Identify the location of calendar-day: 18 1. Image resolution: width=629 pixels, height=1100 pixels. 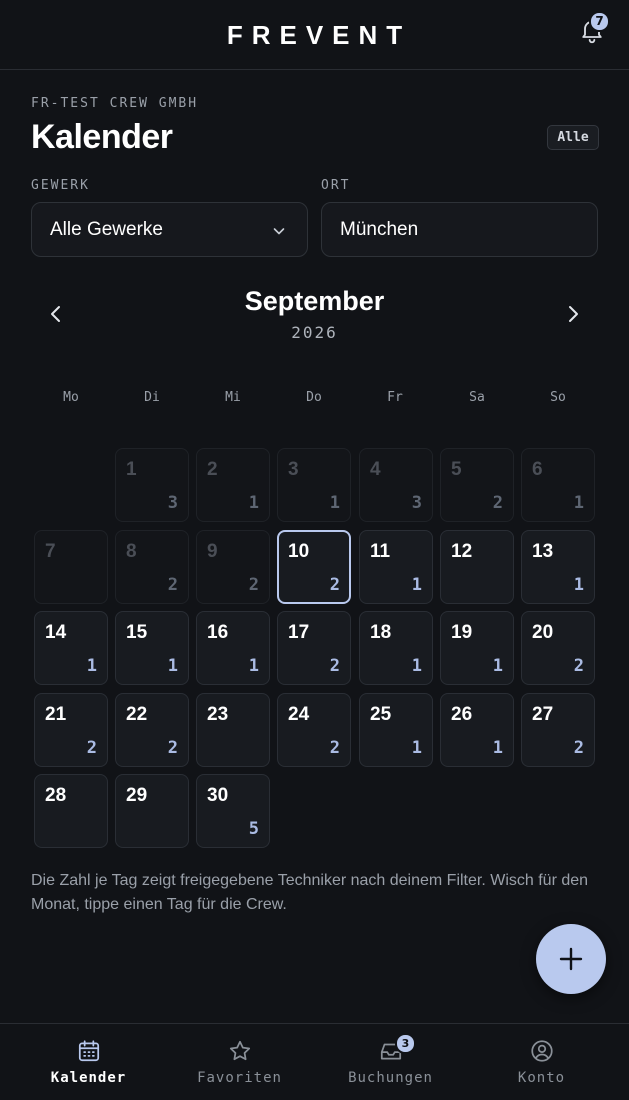
(396, 648).